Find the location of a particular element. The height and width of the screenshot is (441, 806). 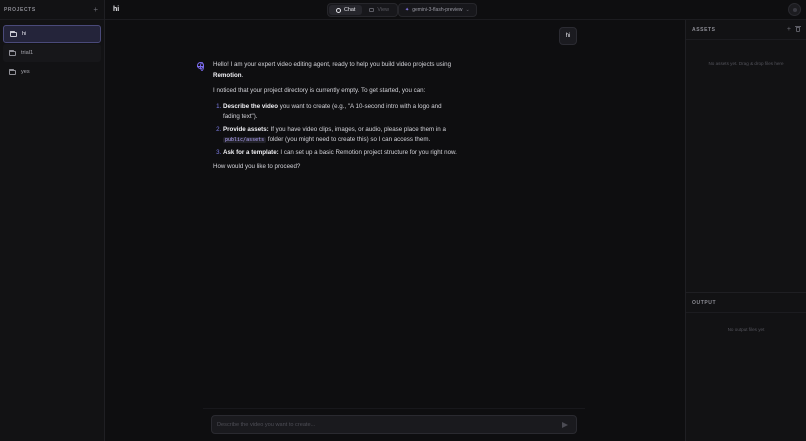

code-snippet: public/assets is located at coordinates (245, 140).